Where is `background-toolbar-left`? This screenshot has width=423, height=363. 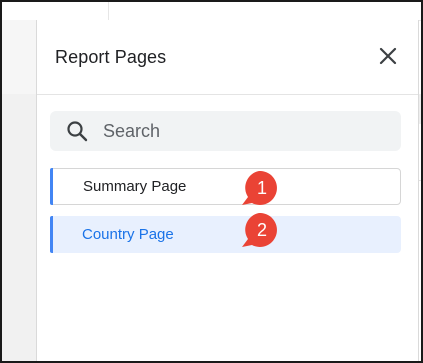
background-toolbar-left is located at coordinates (20, 11).